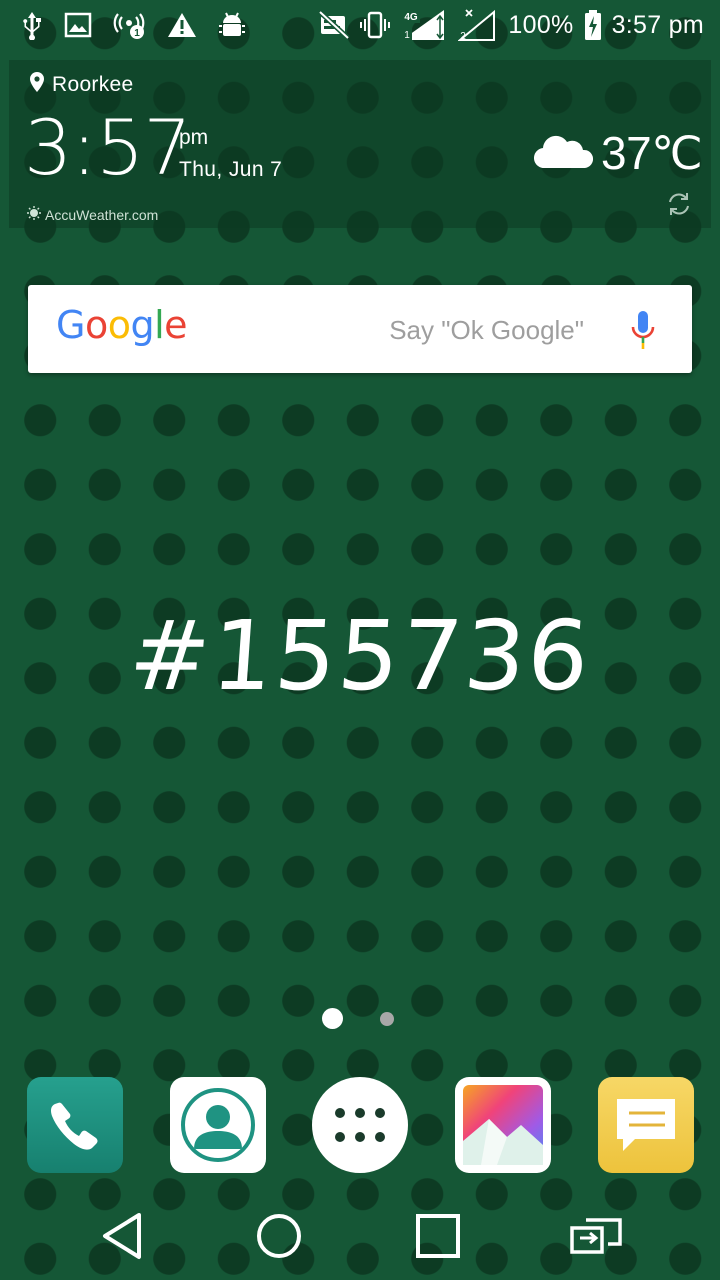 The height and width of the screenshot is (1280, 720). Describe the element at coordinates (679, 206) in the screenshot. I see `refresh-icon` at that location.